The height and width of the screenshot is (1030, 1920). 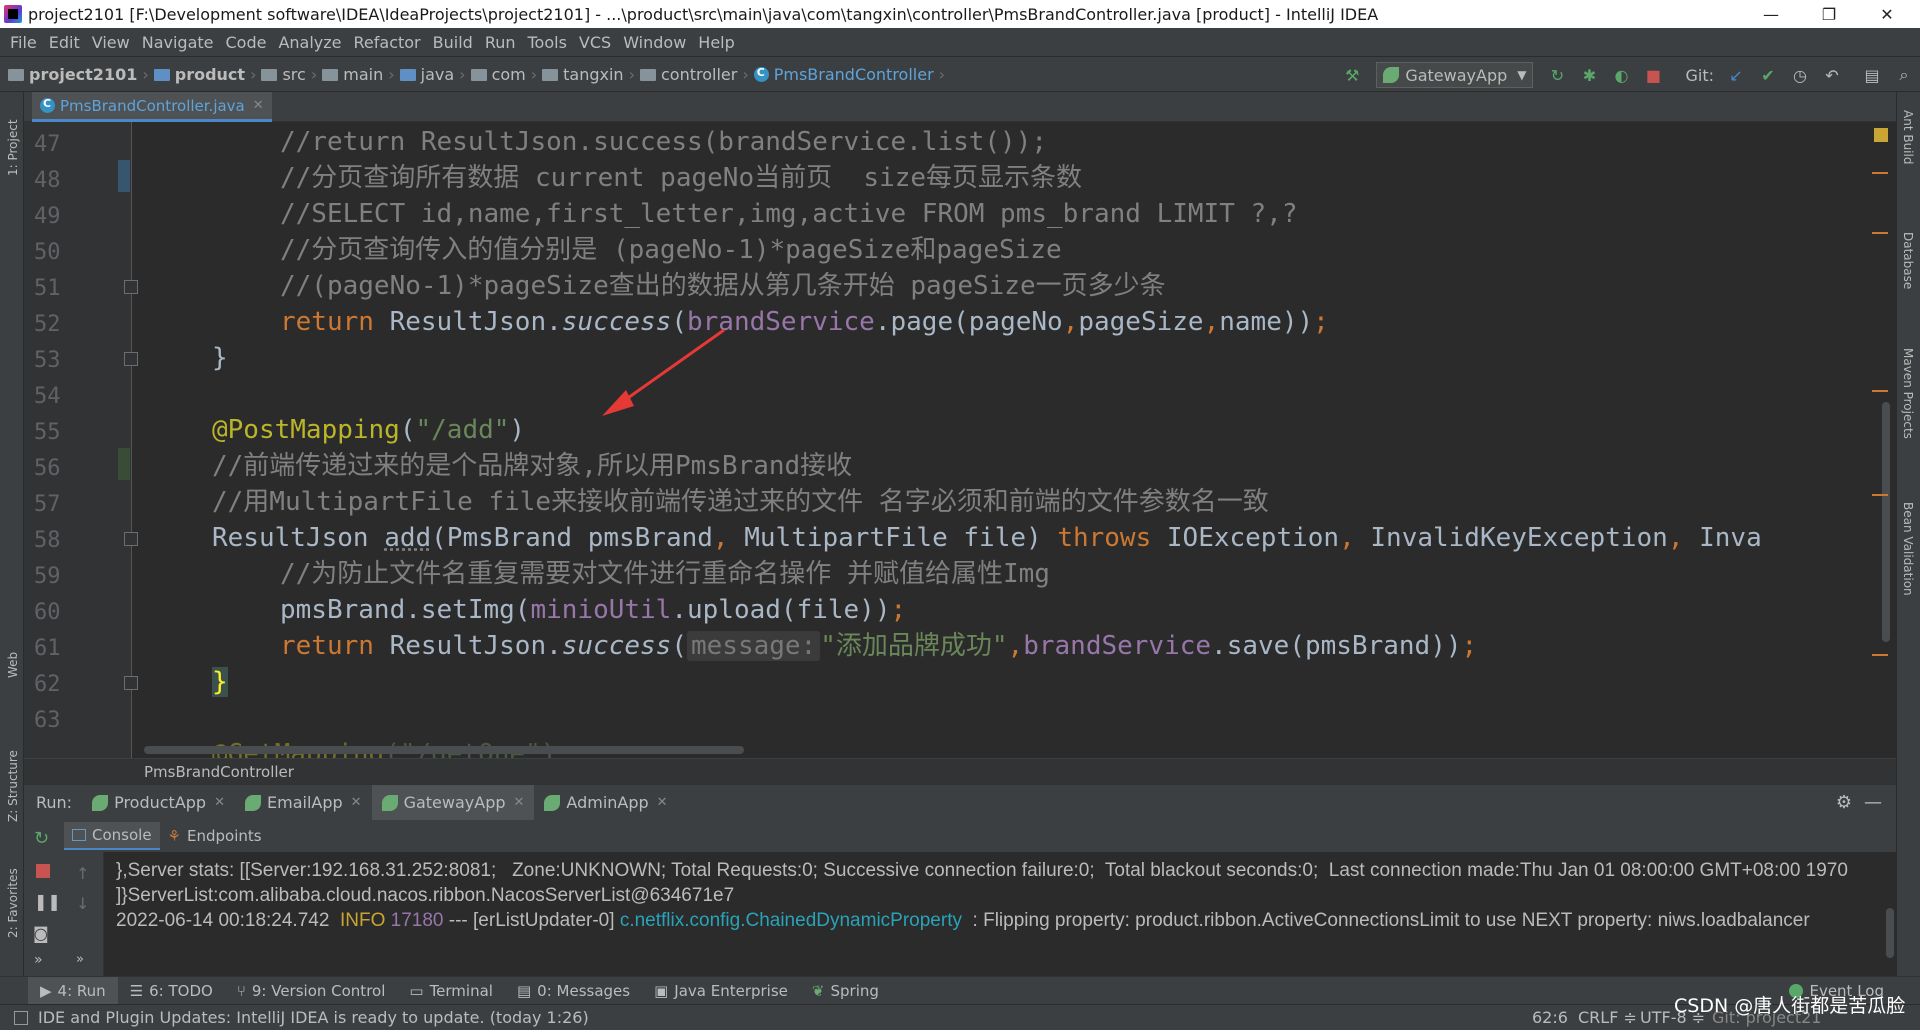 What do you see at coordinates (593, 74) in the screenshot?
I see `breadcrumb-tangxin: tangxin` at bounding box center [593, 74].